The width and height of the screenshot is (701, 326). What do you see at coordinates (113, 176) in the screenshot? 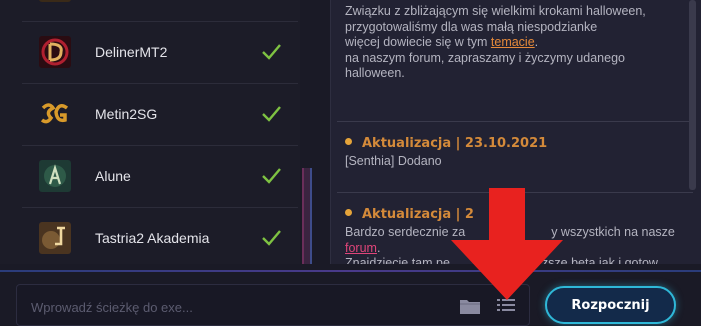
I see `server-name: Alune` at bounding box center [113, 176].